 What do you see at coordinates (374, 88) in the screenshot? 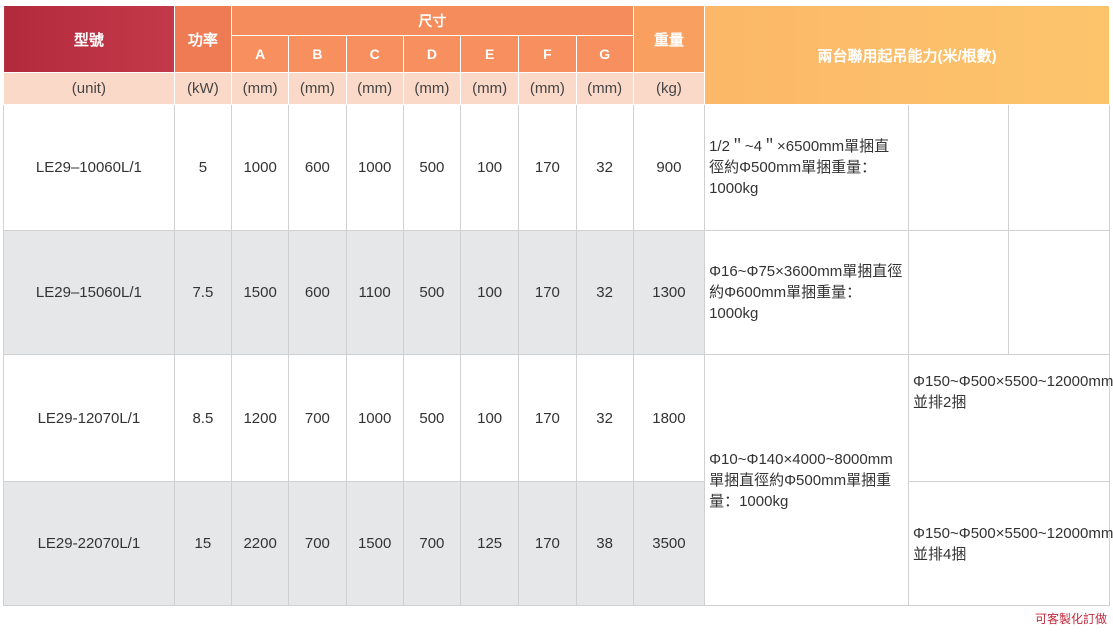
I see `unit-dim-c: (mm)` at bounding box center [374, 88].